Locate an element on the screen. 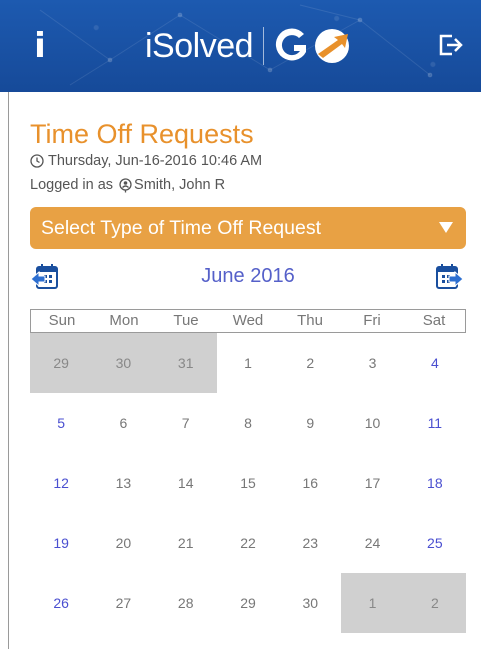 The height and width of the screenshot is (649, 481). time-off-type-select: Select Type of Time Off Request is located at coordinates (248, 228).